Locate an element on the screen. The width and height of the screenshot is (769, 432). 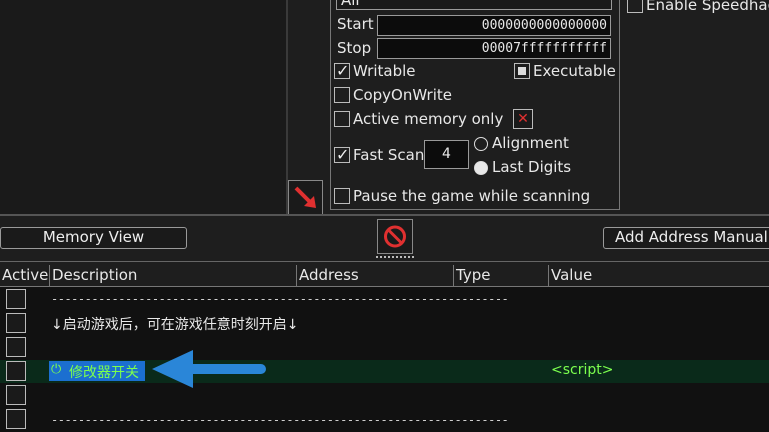
fast-scan-checkbox is located at coordinates (342, 154).